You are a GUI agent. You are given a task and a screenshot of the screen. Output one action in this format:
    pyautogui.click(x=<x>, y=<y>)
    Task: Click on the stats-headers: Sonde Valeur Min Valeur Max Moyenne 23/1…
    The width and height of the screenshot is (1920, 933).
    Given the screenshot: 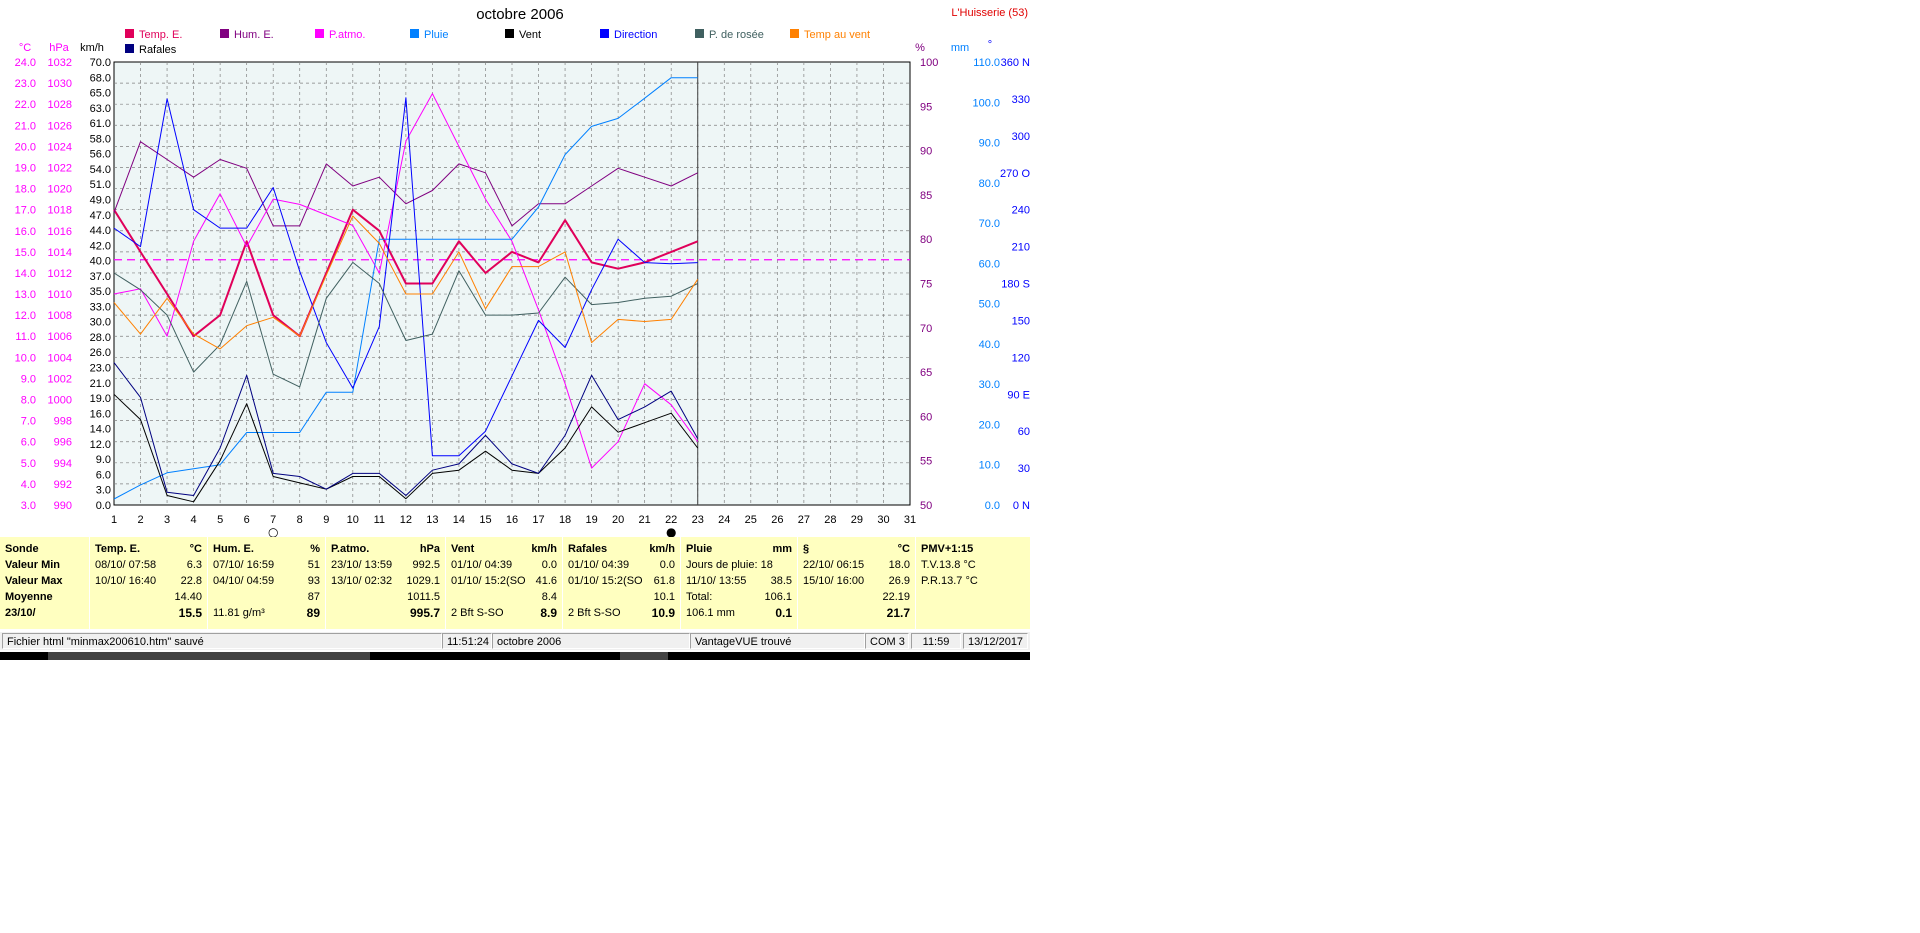 What is the action you would take?
    pyautogui.click(x=45, y=583)
    